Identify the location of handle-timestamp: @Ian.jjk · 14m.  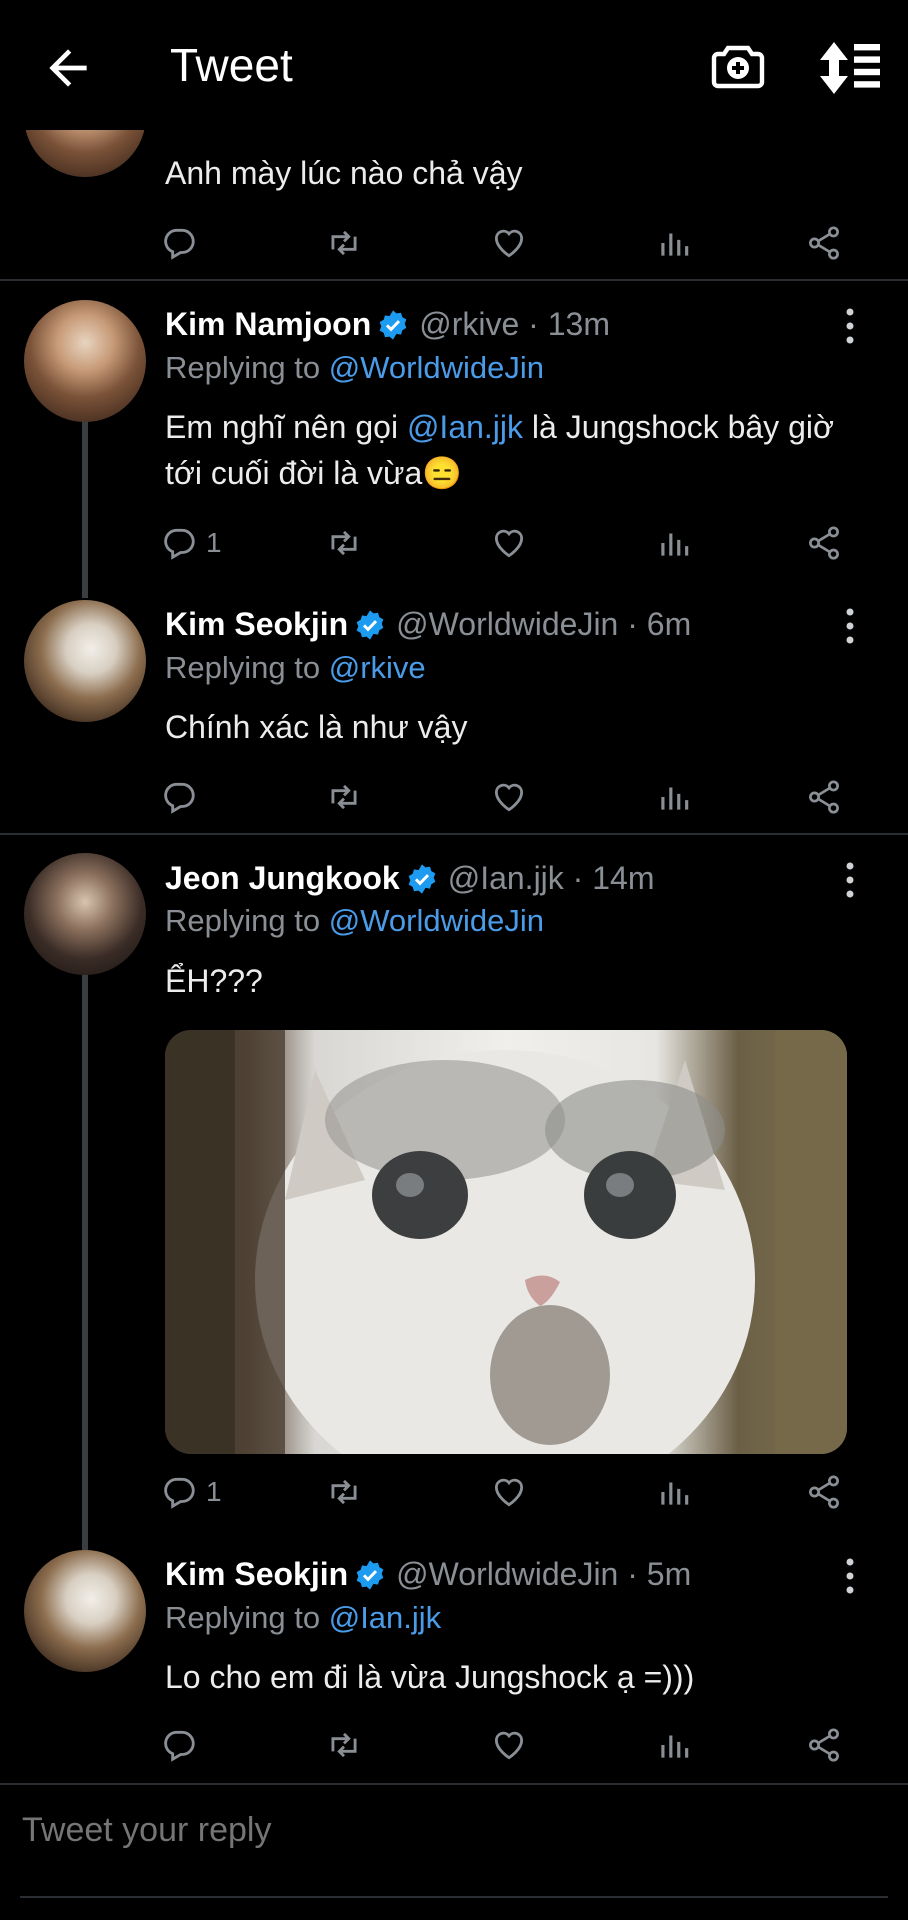
(551, 878).